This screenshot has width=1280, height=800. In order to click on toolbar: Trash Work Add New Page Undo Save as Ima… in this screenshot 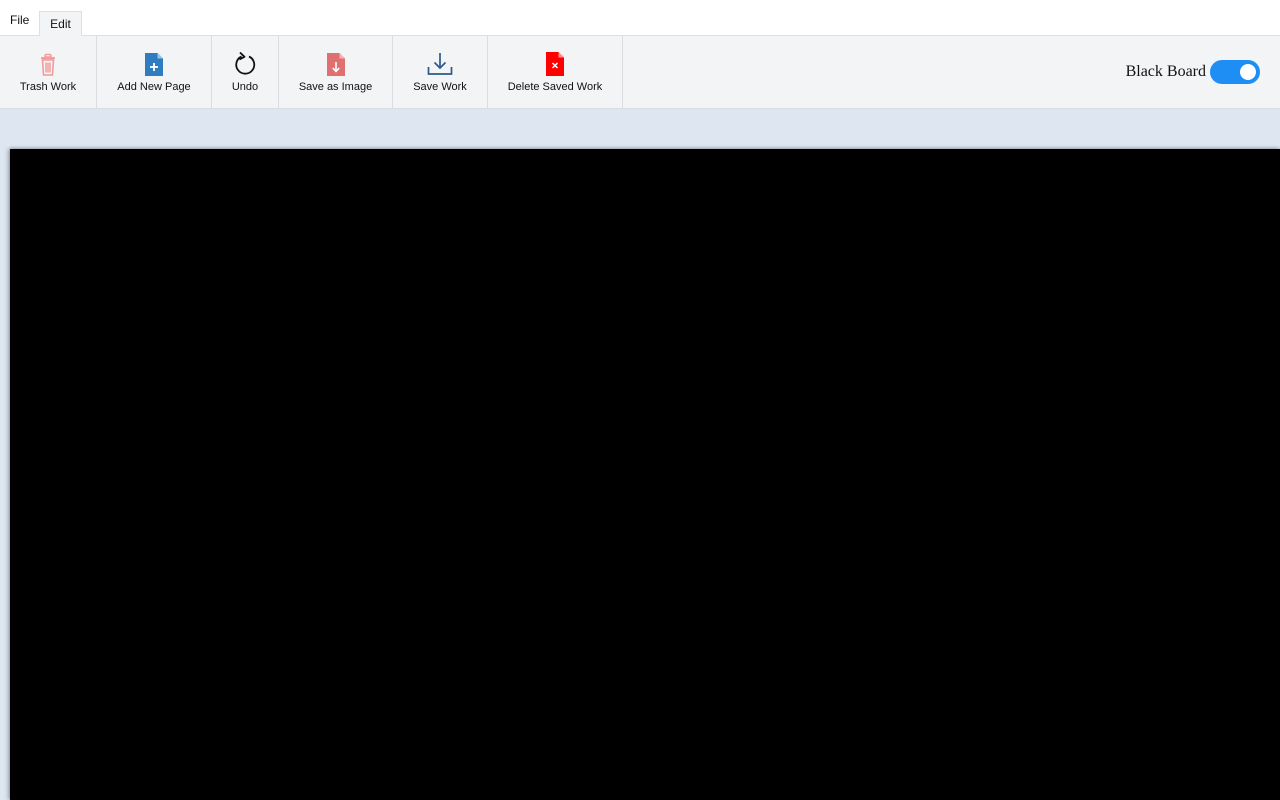, I will do `click(640, 72)`.